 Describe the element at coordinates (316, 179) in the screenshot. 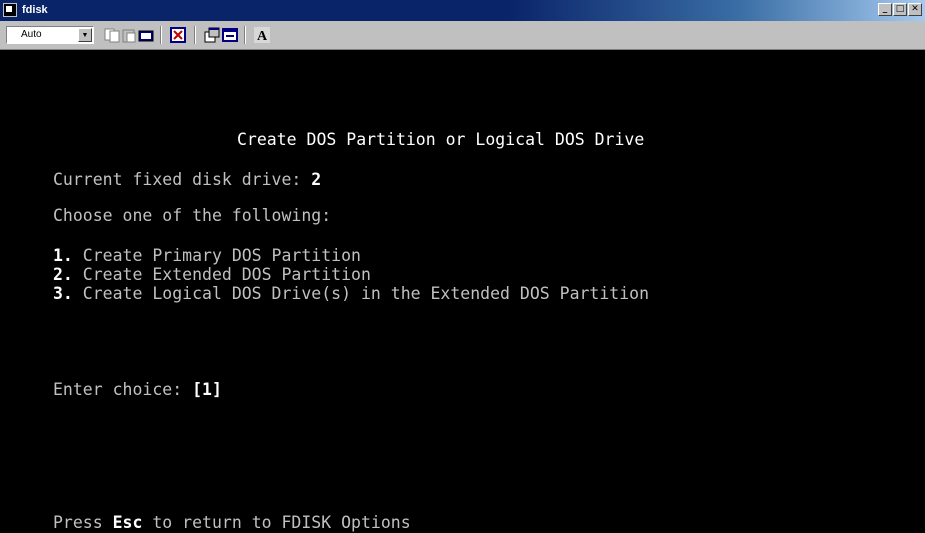

I see `current-drive-value: 2` at that location.